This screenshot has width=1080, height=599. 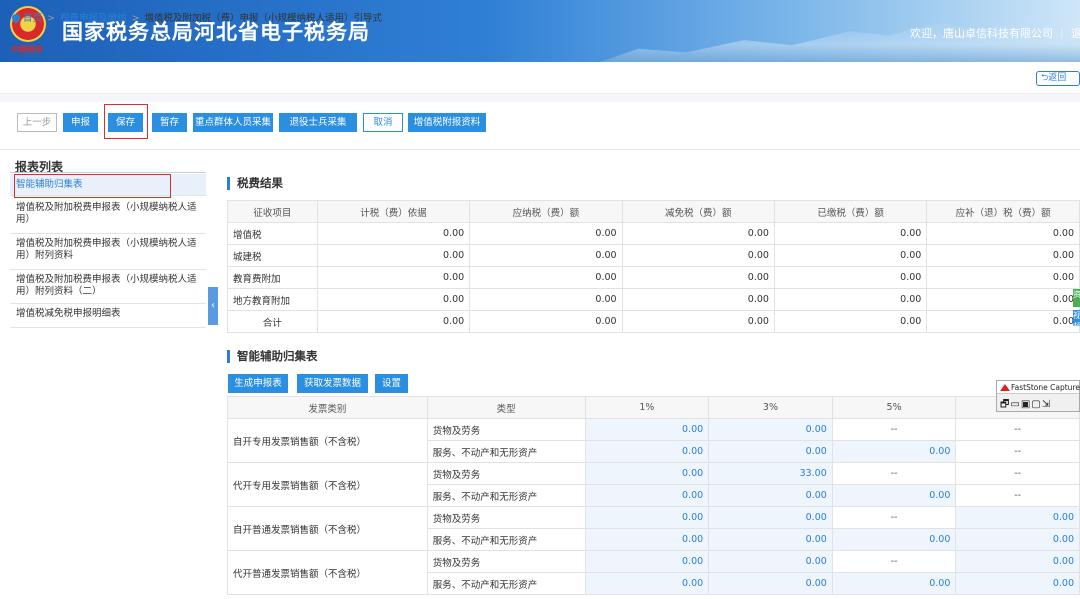 I want to click on tax-item-label: 地方教育附加, so click(x=272, y=299).